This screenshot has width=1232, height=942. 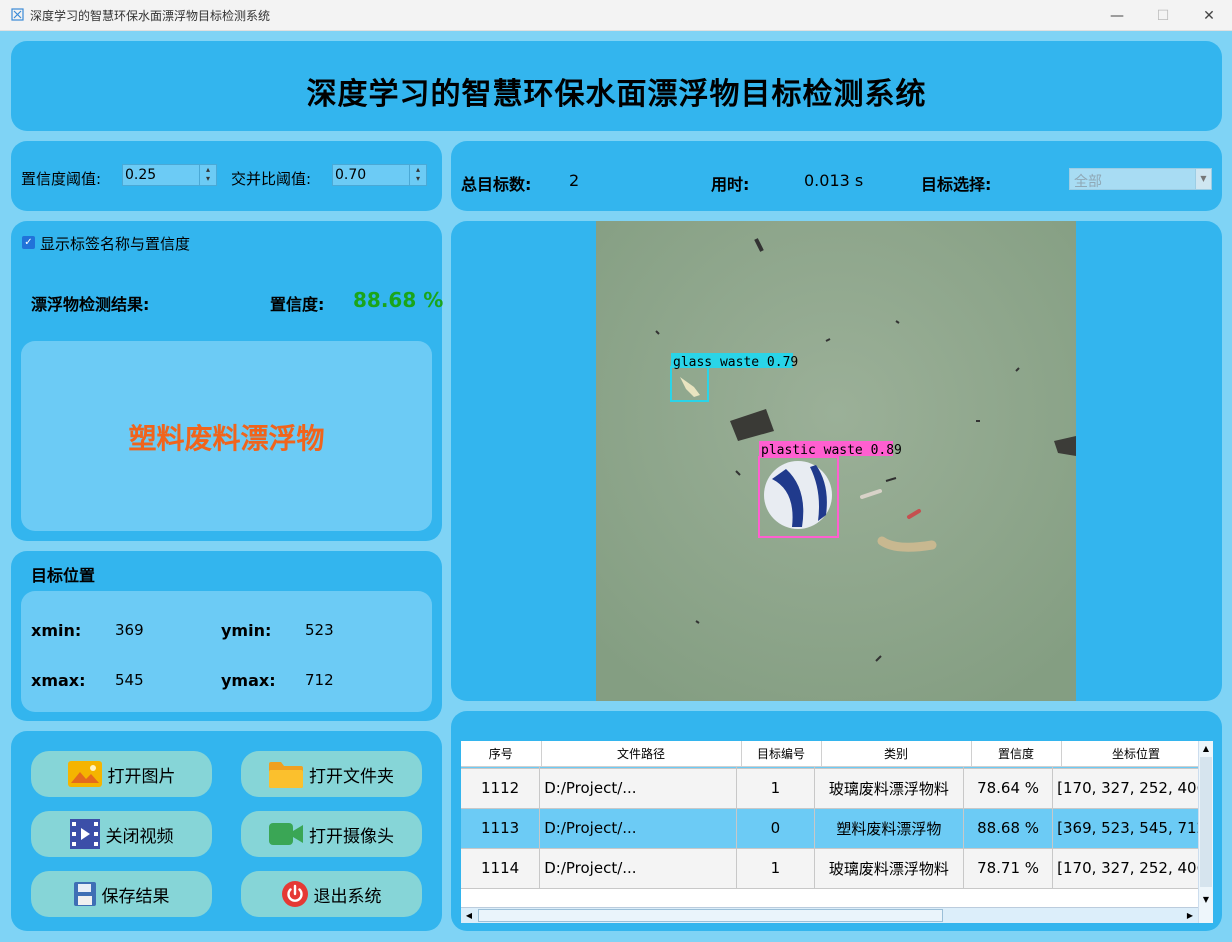 I want to click on conf-threshold-value: 0.25, so click(x=141, y=175).